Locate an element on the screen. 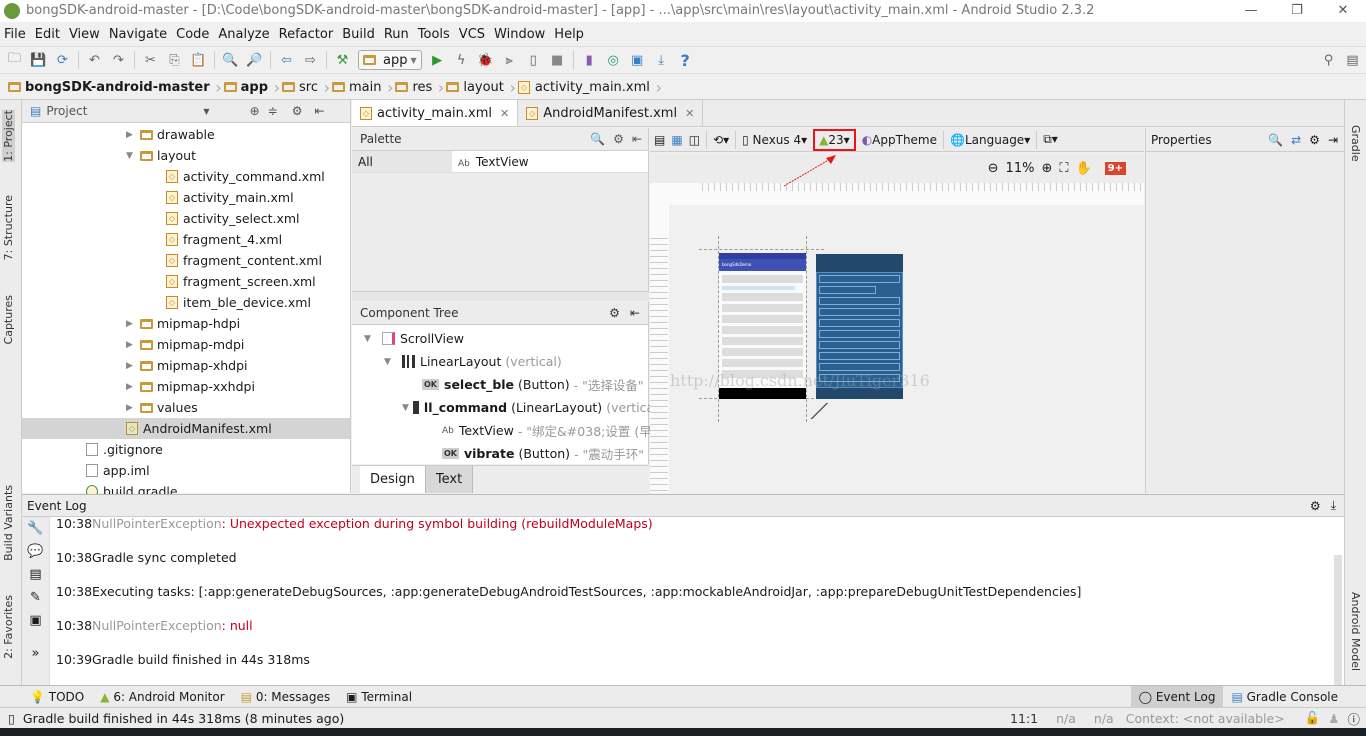 The width and height of the screenshot is (1366, 736). replace-icon: 🔎 is located at coordinates (254, 60).